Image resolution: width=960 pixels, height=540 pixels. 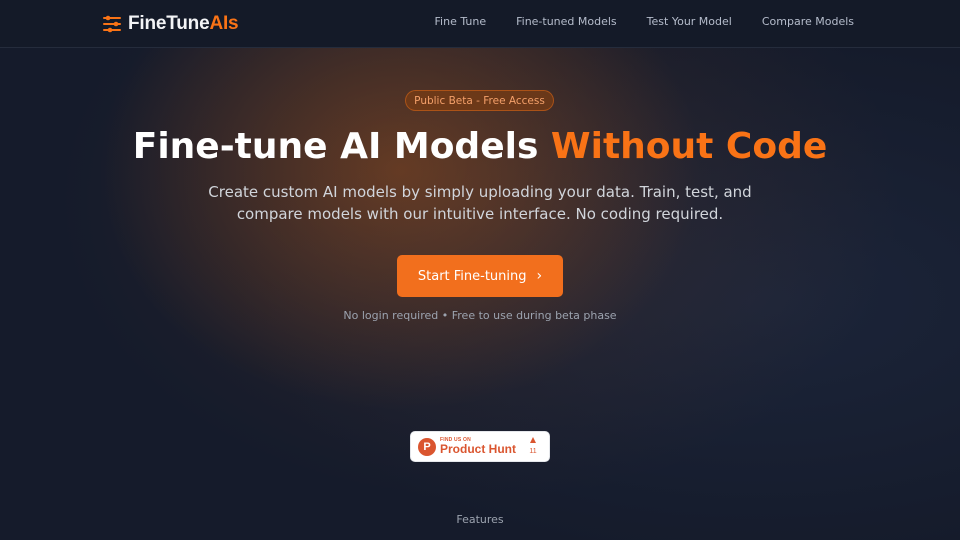 What do you see at coordinates (689, 21) in the screenshot?
I see `nav-link-test-your-model: Test Your Model` at bounding box center [689, 21].